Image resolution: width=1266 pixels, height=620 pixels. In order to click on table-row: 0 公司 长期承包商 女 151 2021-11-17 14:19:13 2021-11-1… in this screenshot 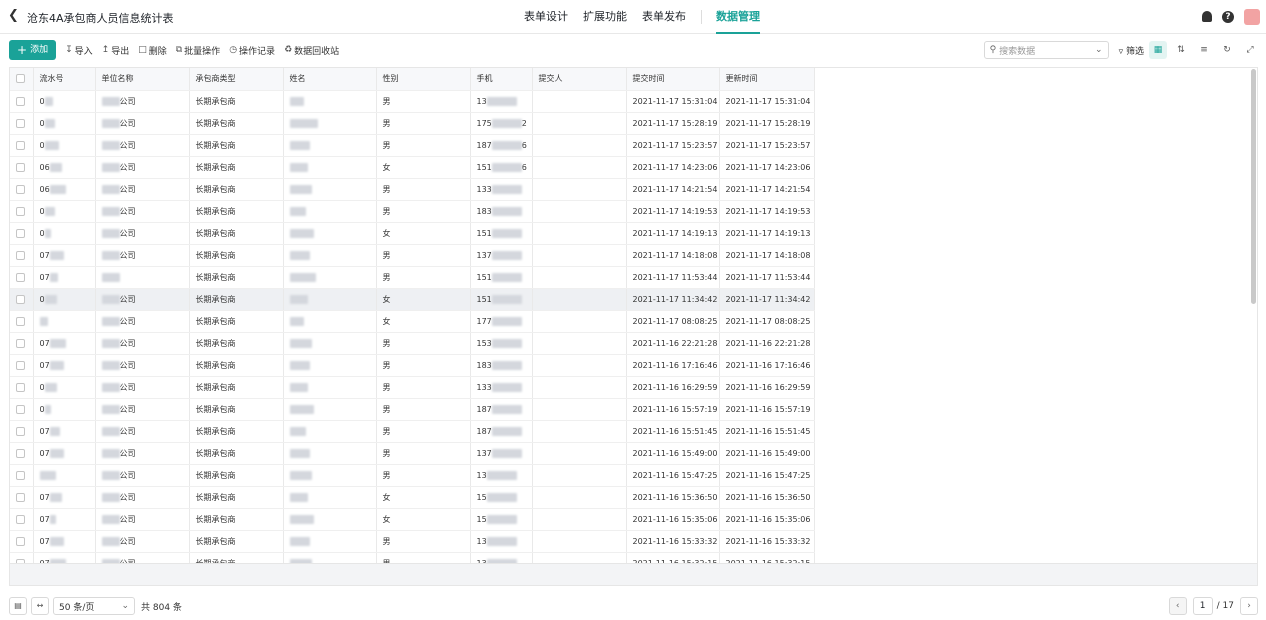, I will do `click(412, 233)`.